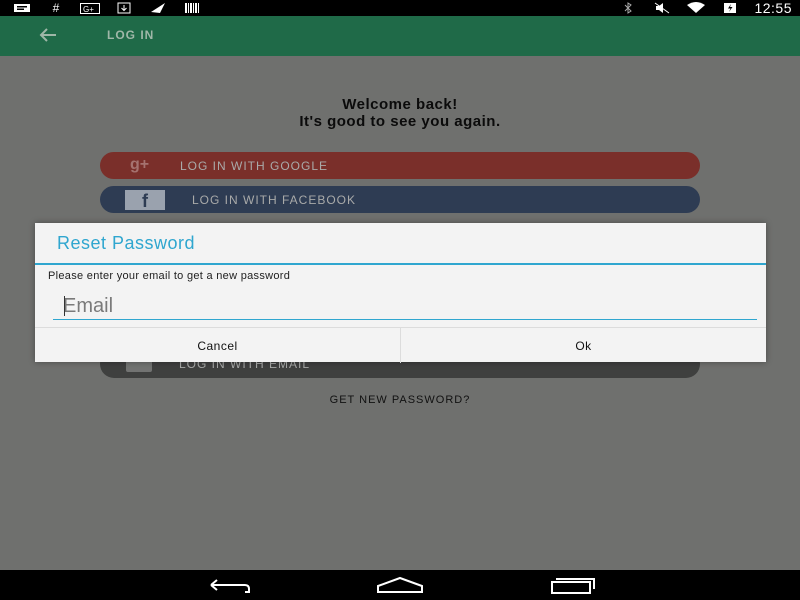 The height and width of the screenshot is (600, 800). I want to click on download-icon, so click(124, 8).